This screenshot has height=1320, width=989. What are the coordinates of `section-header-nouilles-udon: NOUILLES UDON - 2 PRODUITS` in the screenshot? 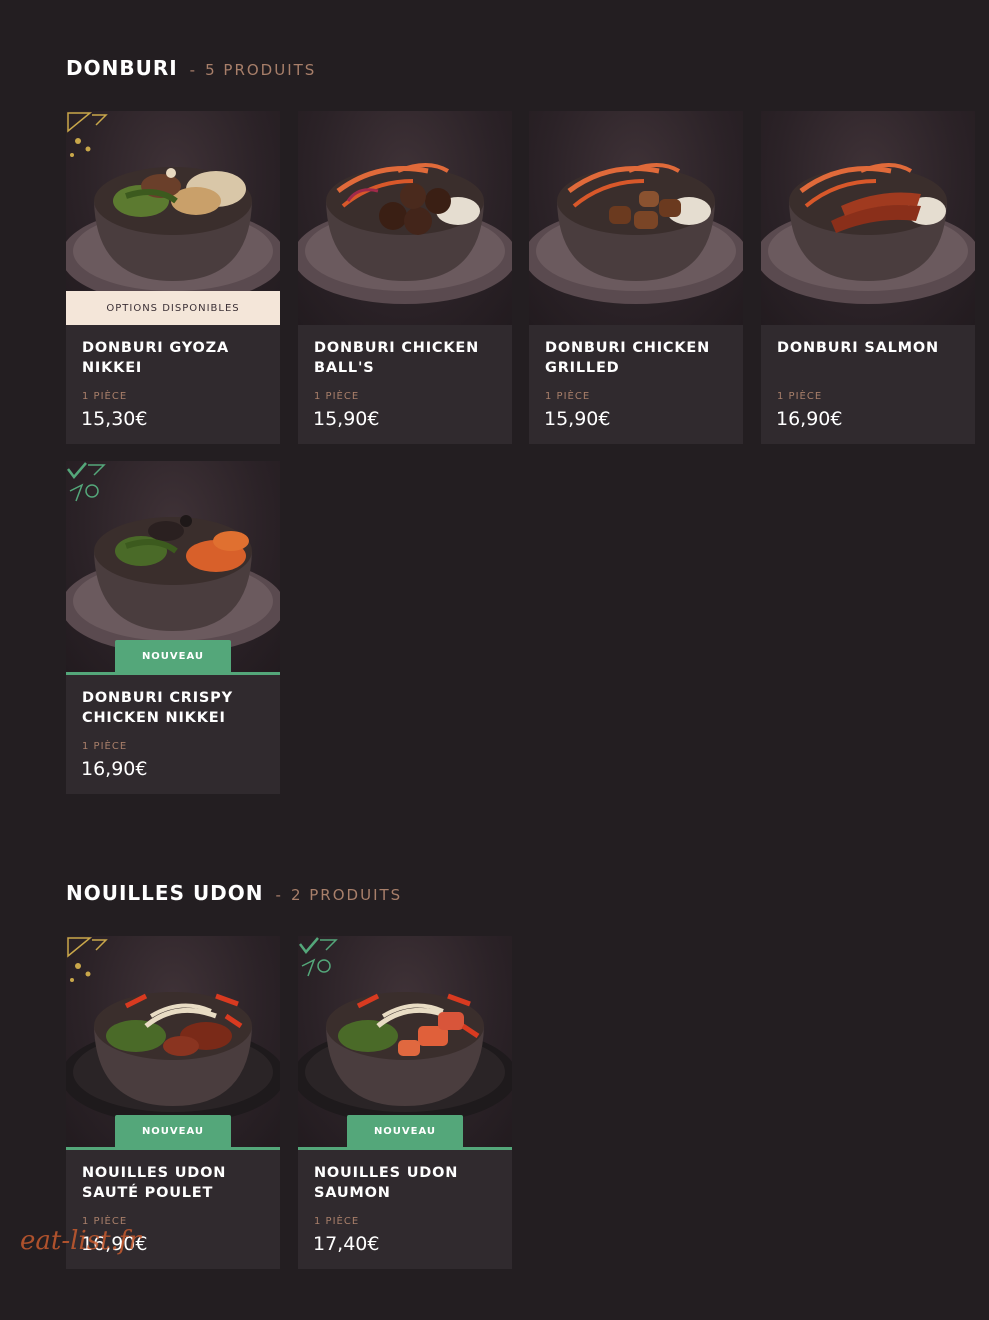 It's located at (234, 893).